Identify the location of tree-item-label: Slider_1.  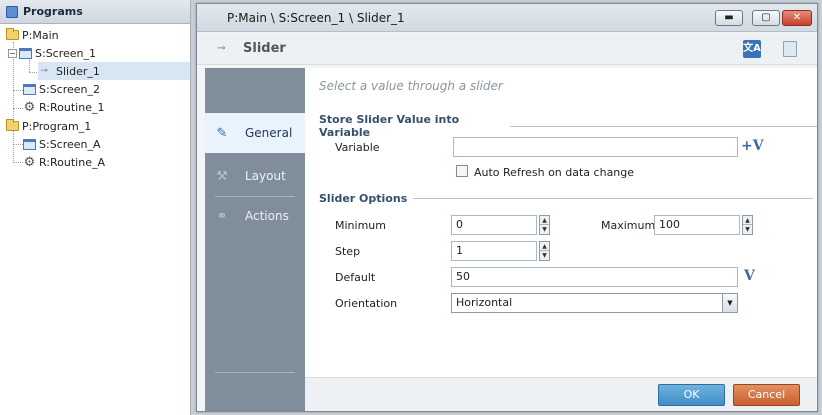
(78, 71).